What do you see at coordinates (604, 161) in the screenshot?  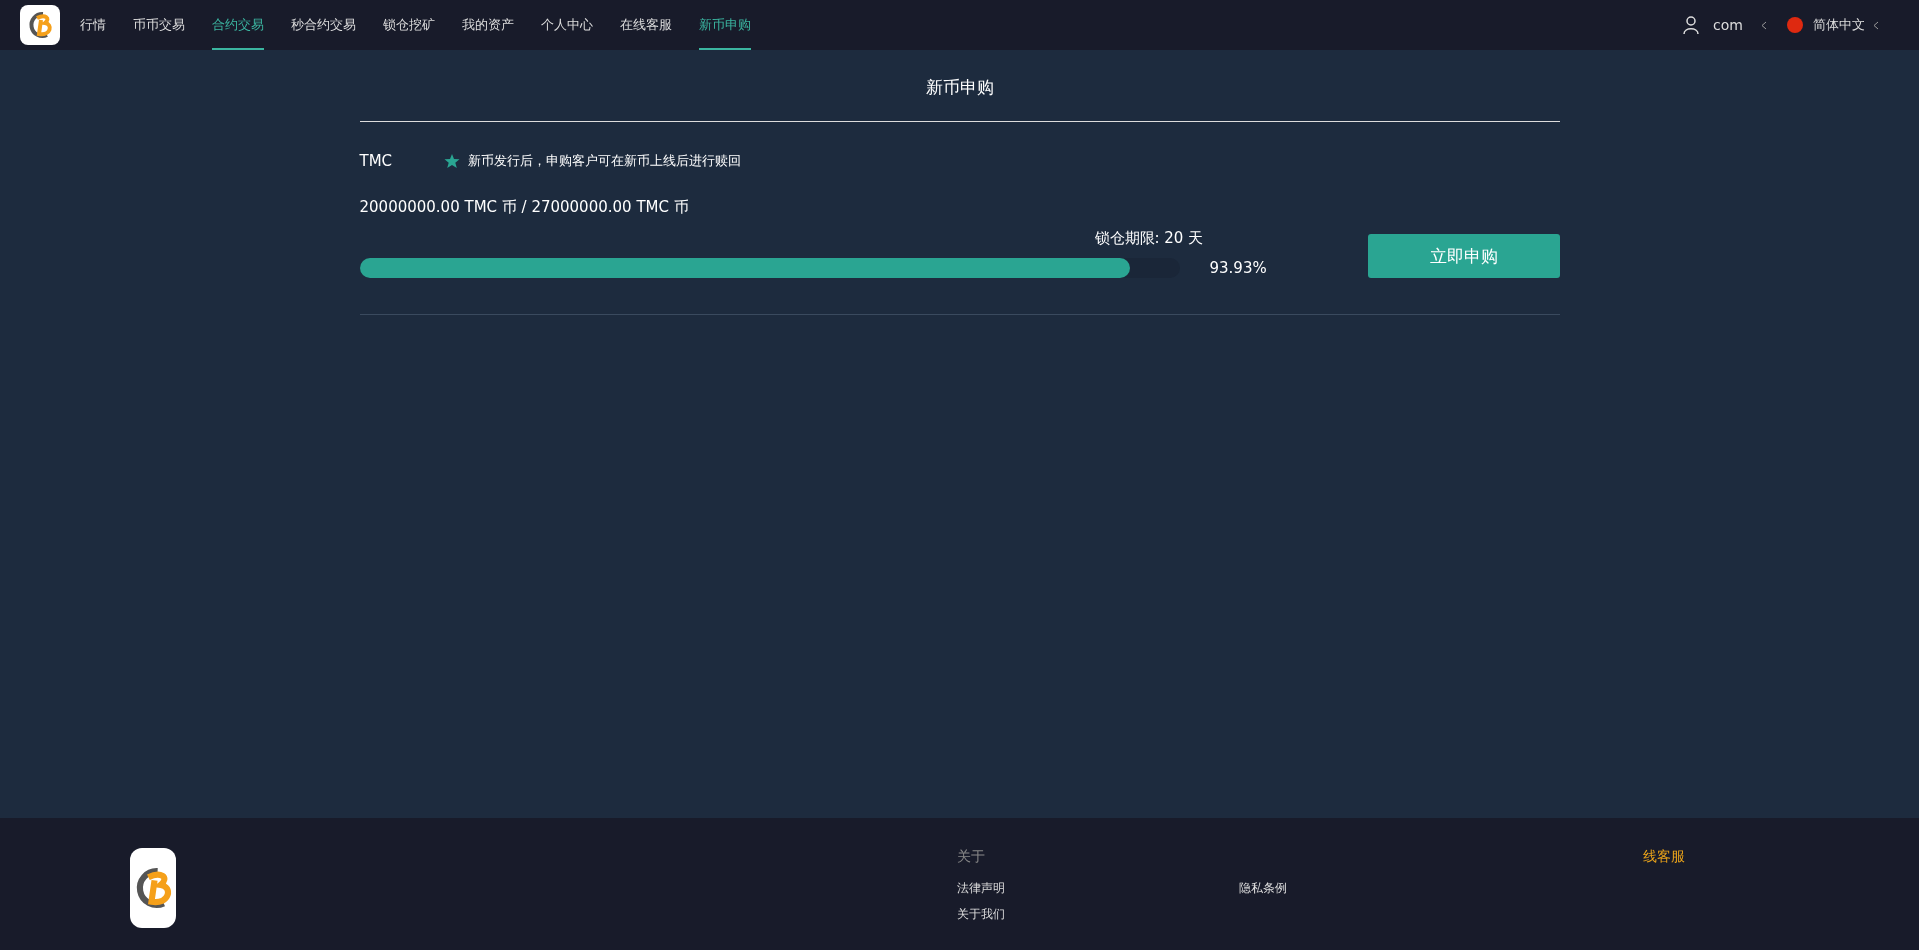 I see `subscription-note: 新币发行后，申购客户可在新币上线后进行赎回` at bounding box center [604, 161].